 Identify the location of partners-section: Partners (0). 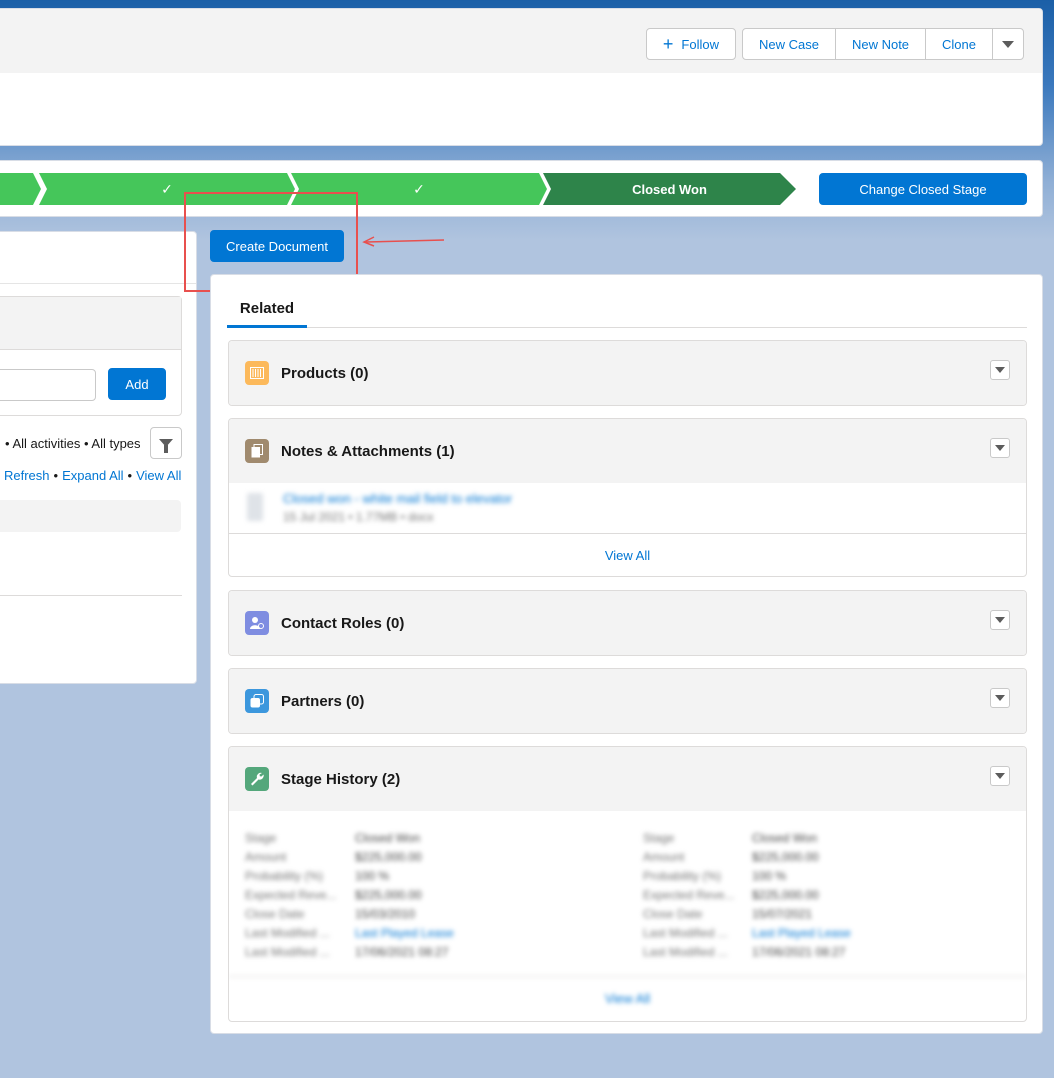
(627, 701).